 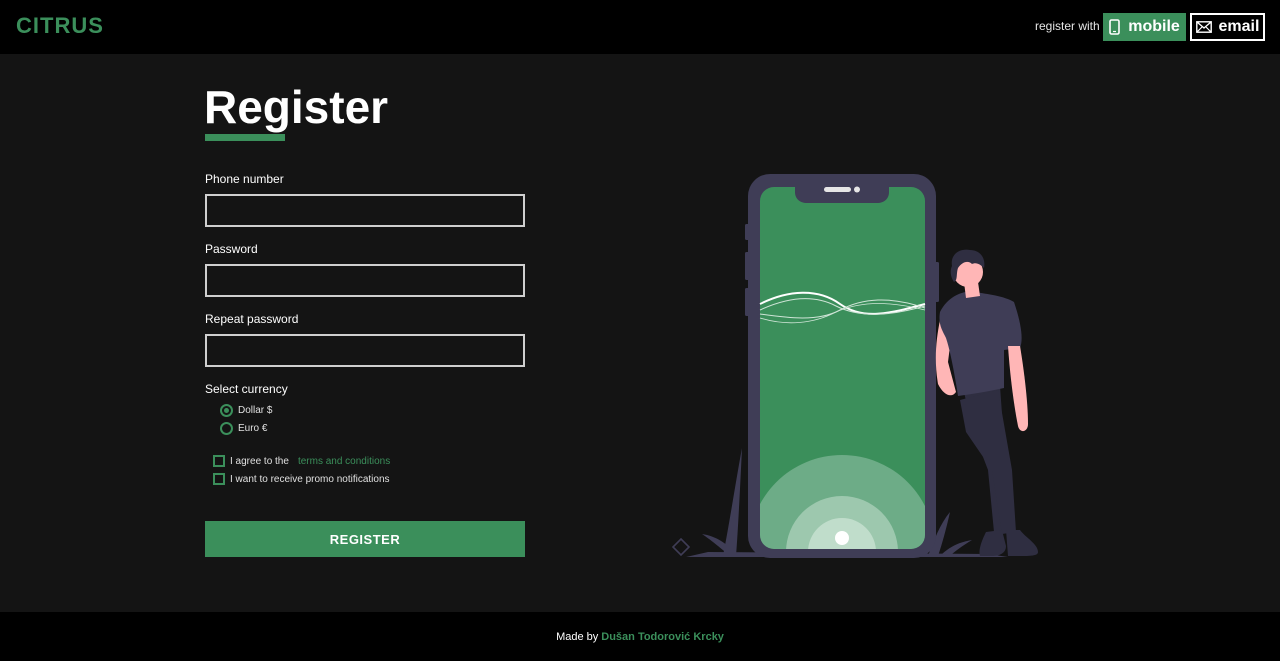 What do you see at coordinates (365, 350) in the screenshot?
I see `repeat-password-input` at bounding box center [365, 350].